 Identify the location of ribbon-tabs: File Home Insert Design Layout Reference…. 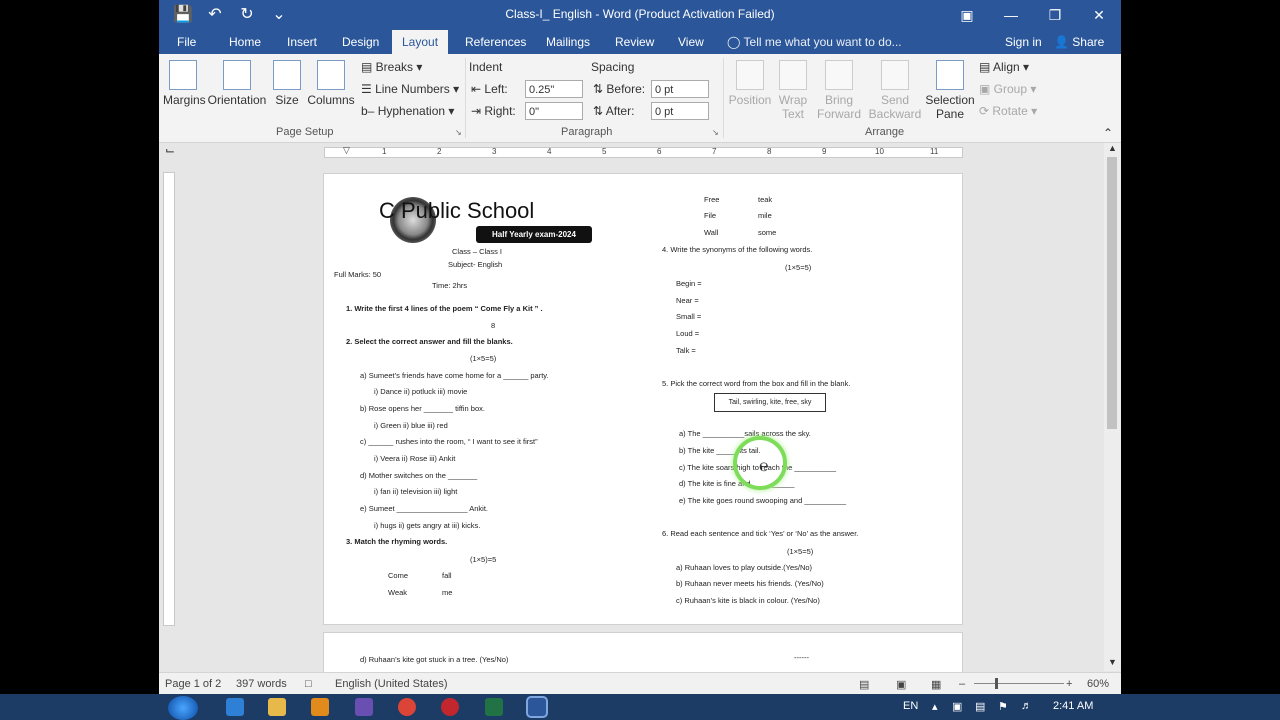
(640, 42).